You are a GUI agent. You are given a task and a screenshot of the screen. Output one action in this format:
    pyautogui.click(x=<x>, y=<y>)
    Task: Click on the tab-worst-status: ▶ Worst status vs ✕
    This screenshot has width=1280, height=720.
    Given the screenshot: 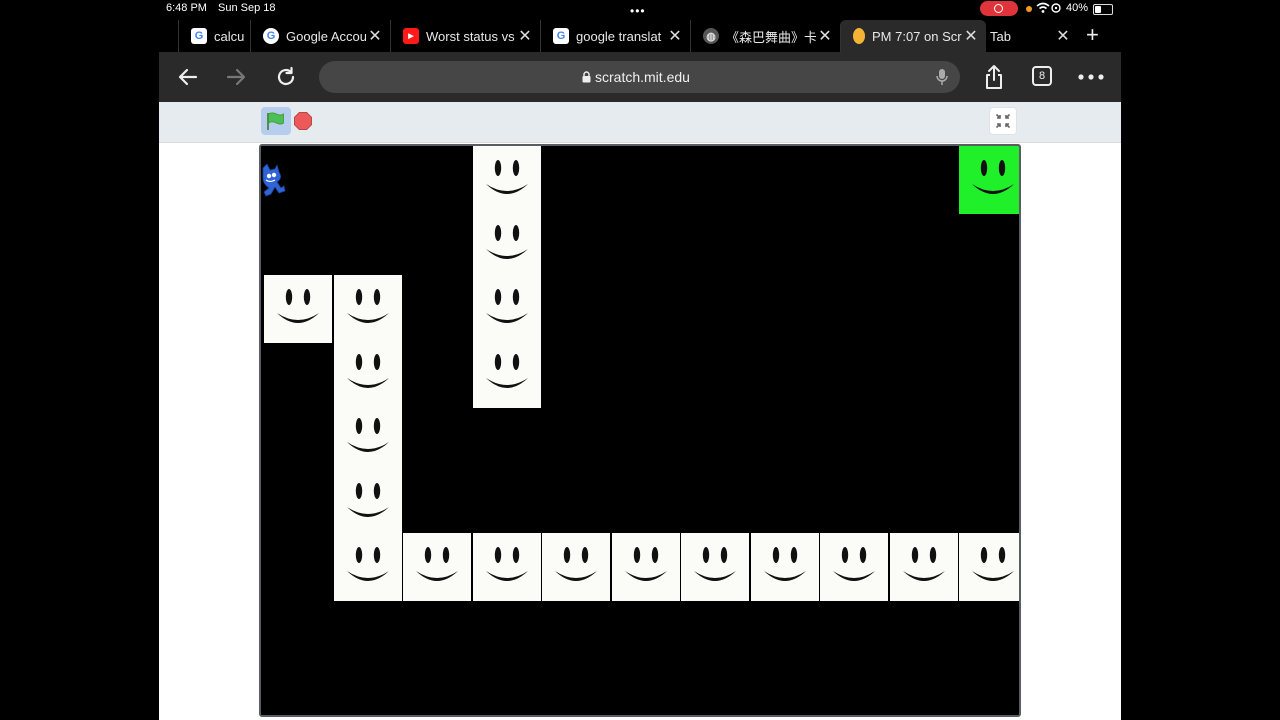 What is the action you would take?
    pyautogui.click(x=465, y=36)
    